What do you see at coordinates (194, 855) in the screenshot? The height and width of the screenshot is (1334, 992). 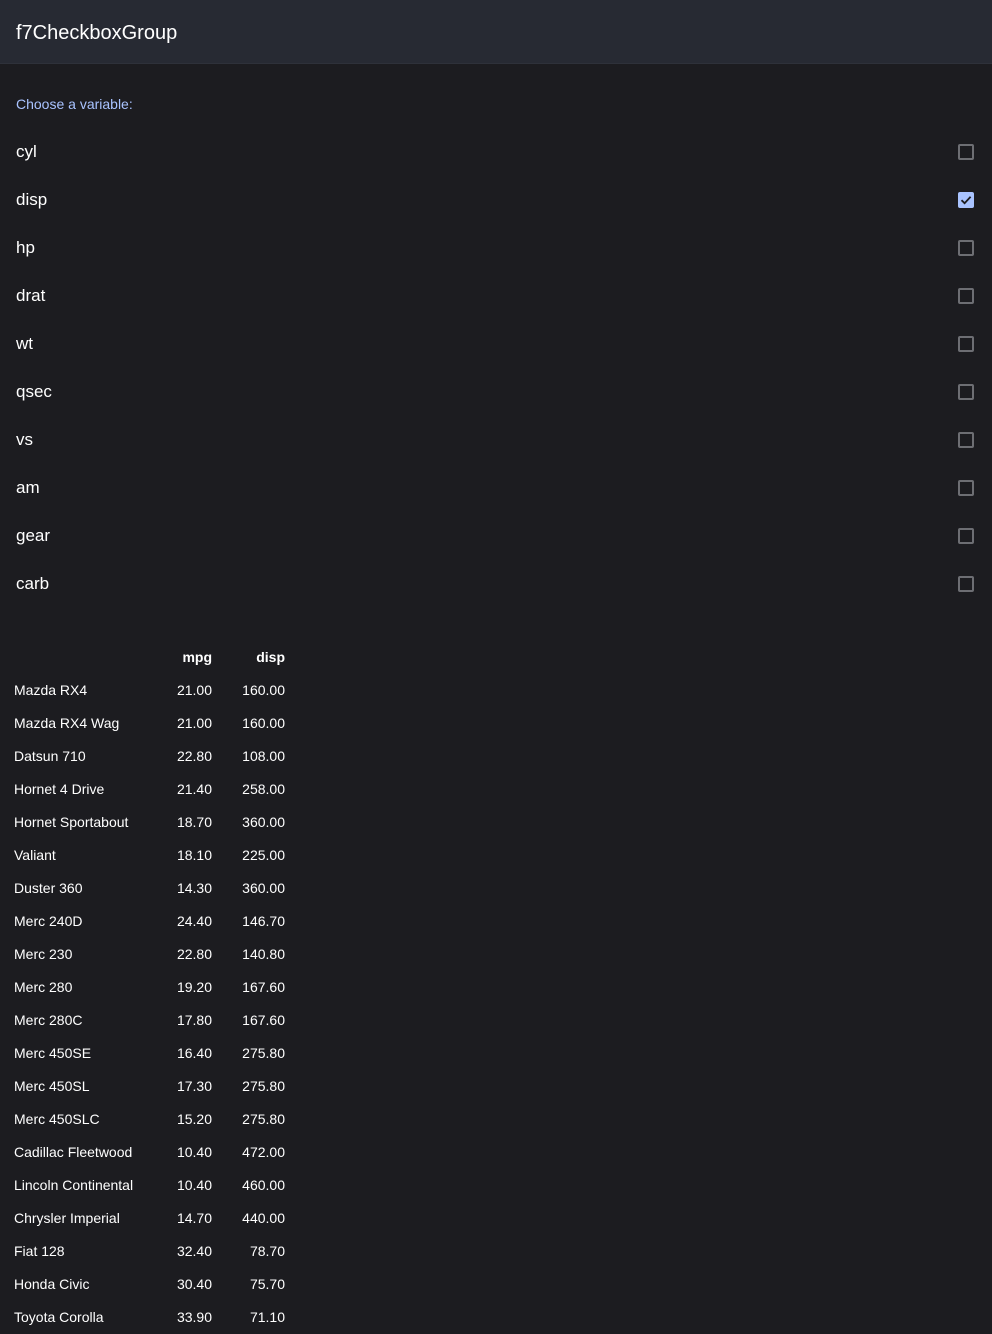 I see `table-cell-mpg: 18.10` at bounding box center [194, 855].